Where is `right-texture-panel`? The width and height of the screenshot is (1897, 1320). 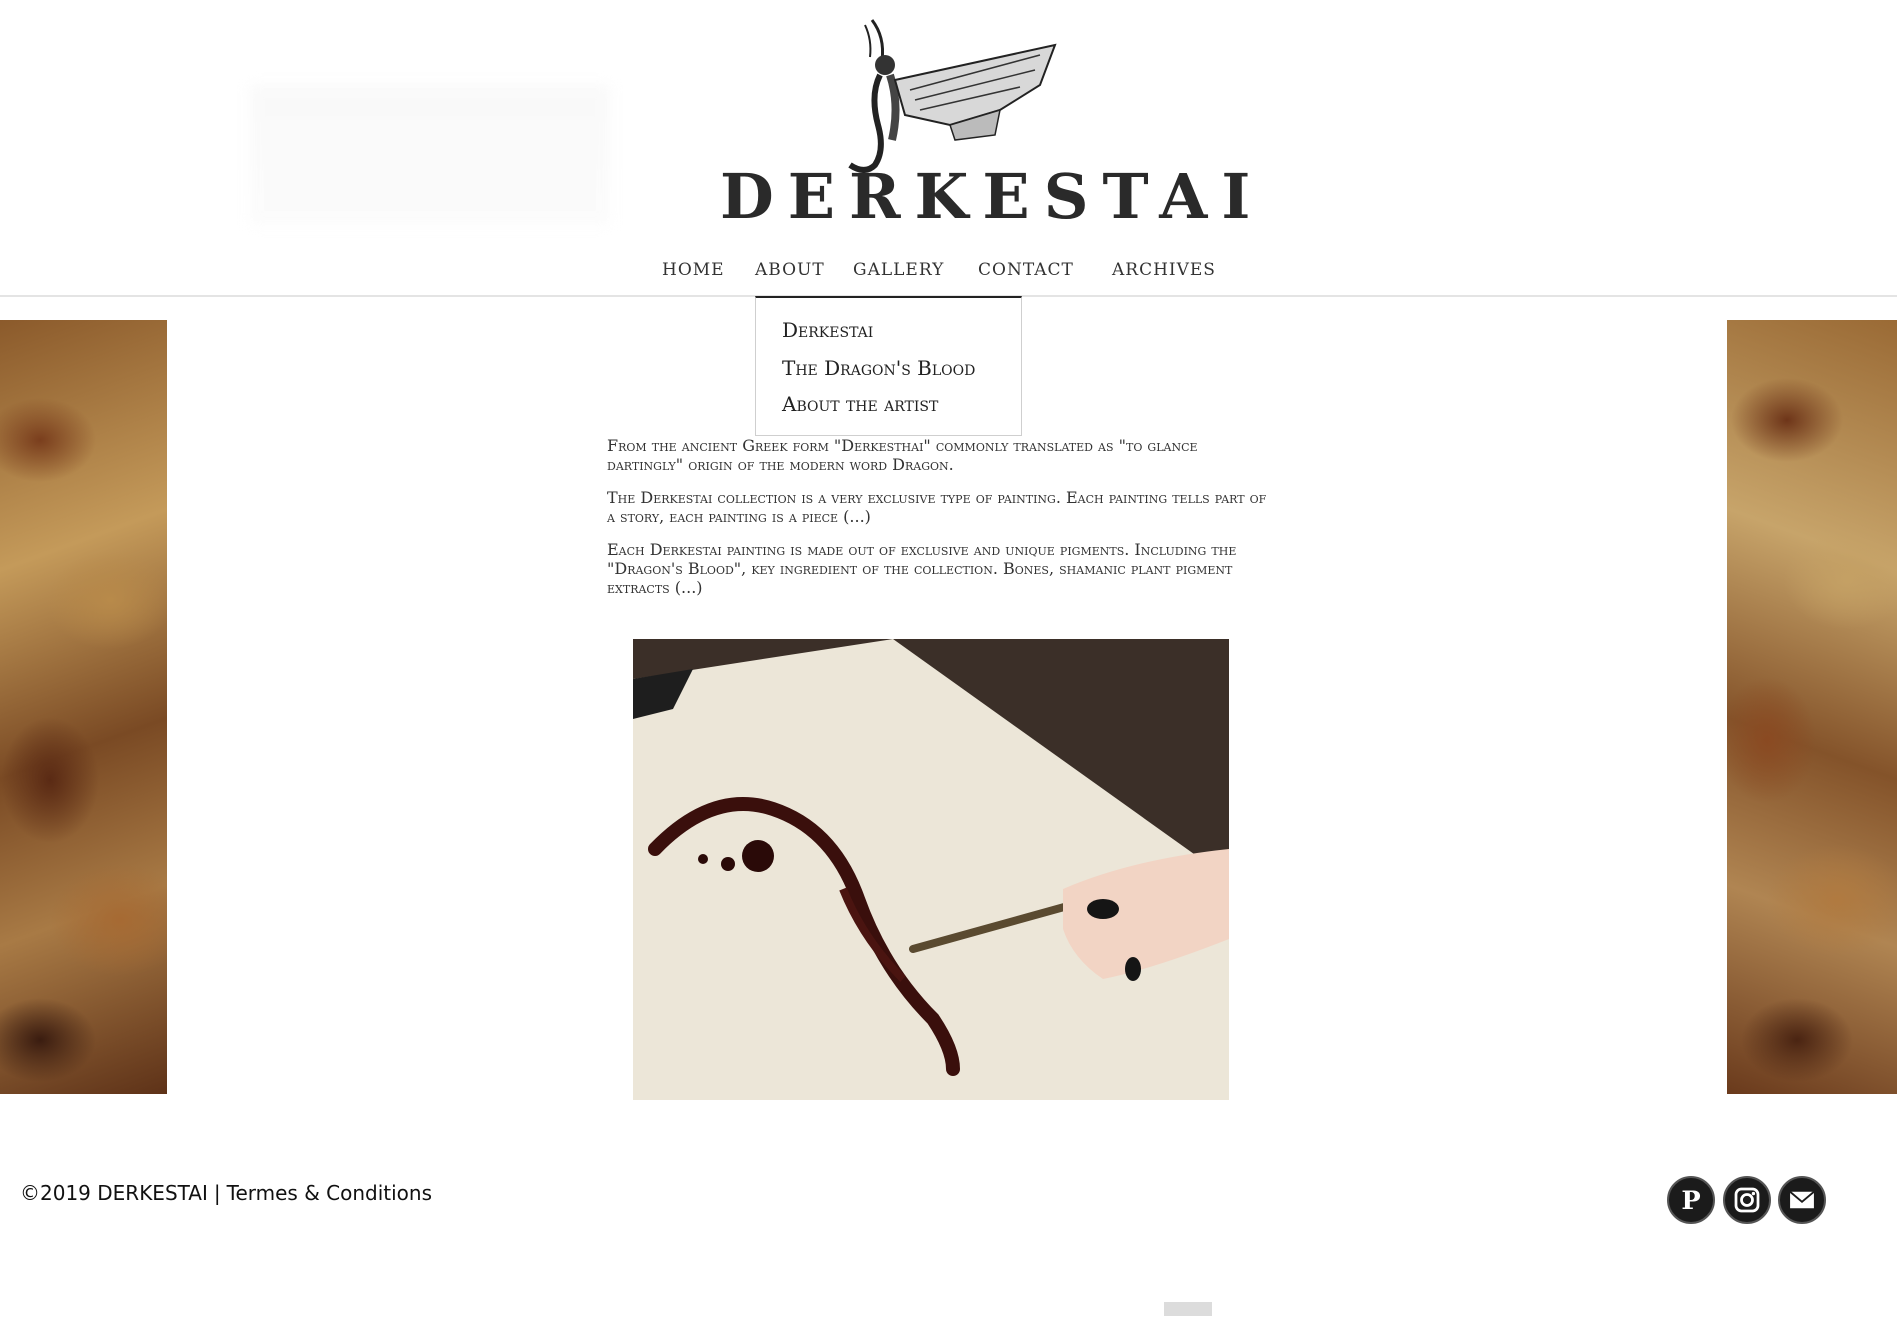
right-texture-panel is located at coordinates (1812, 707).